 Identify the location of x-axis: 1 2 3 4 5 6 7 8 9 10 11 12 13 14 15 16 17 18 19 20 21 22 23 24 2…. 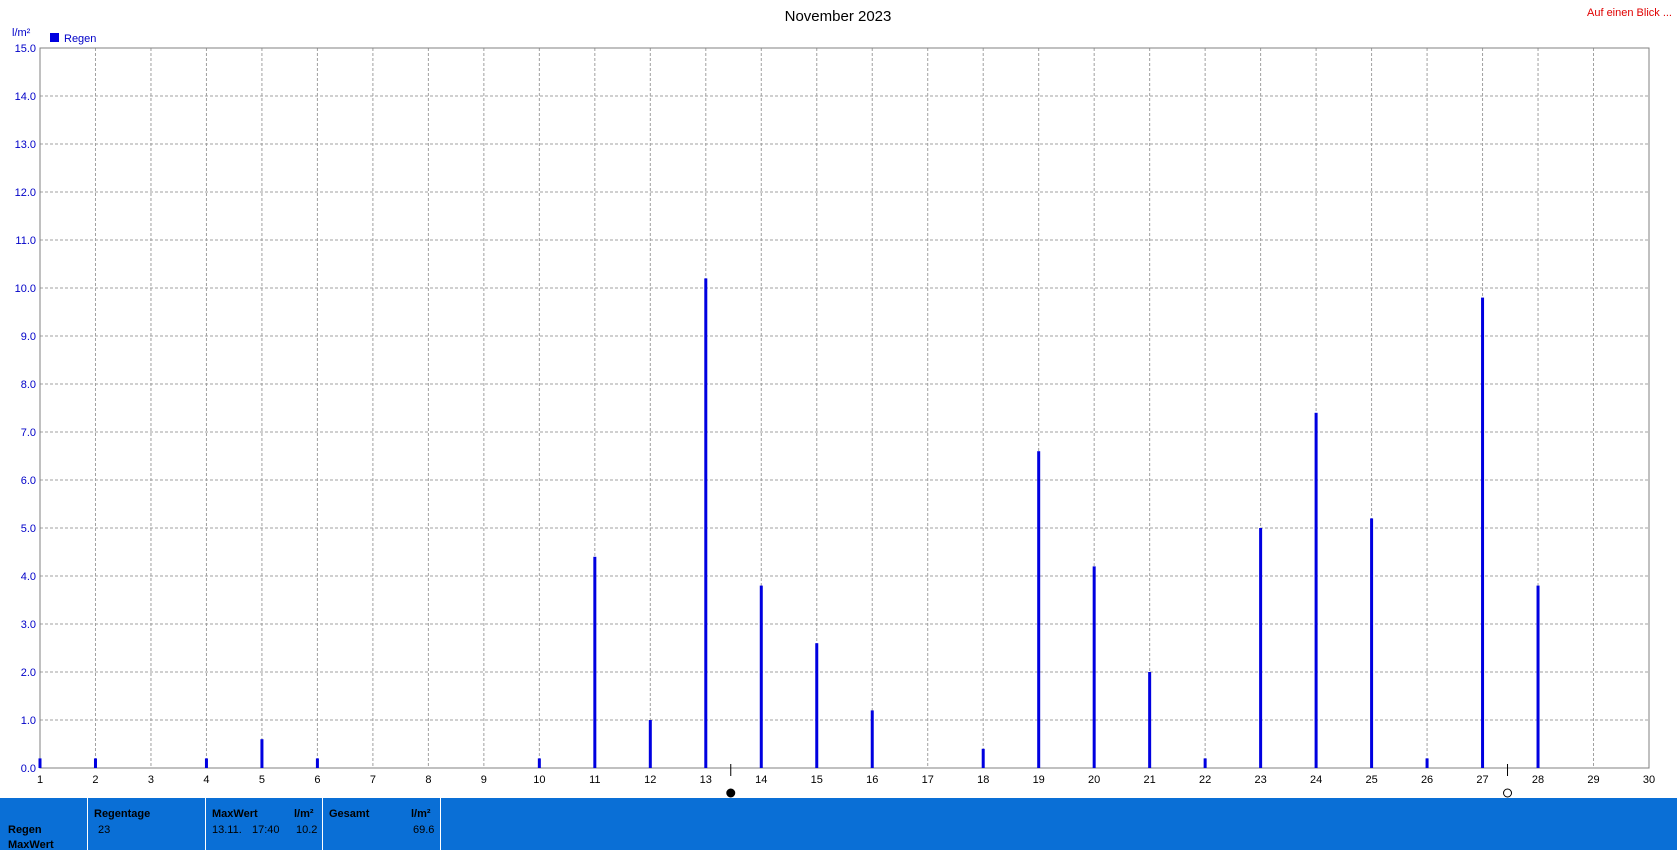
(846, 780).